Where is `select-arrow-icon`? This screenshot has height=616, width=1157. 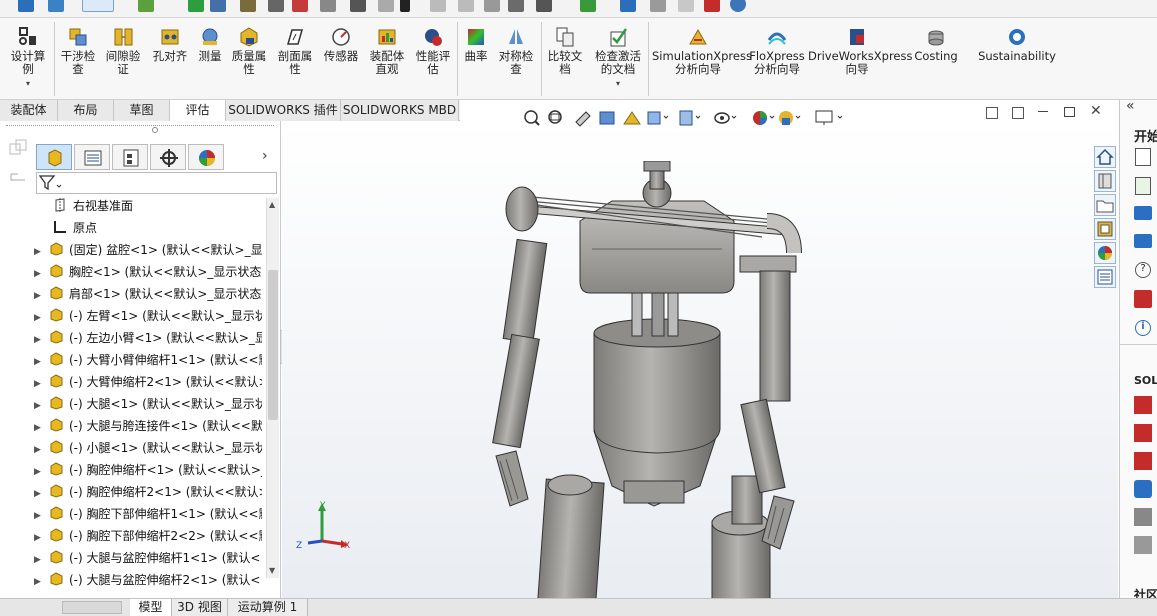 select-arrow-icon is located at coordinates (98, 6).